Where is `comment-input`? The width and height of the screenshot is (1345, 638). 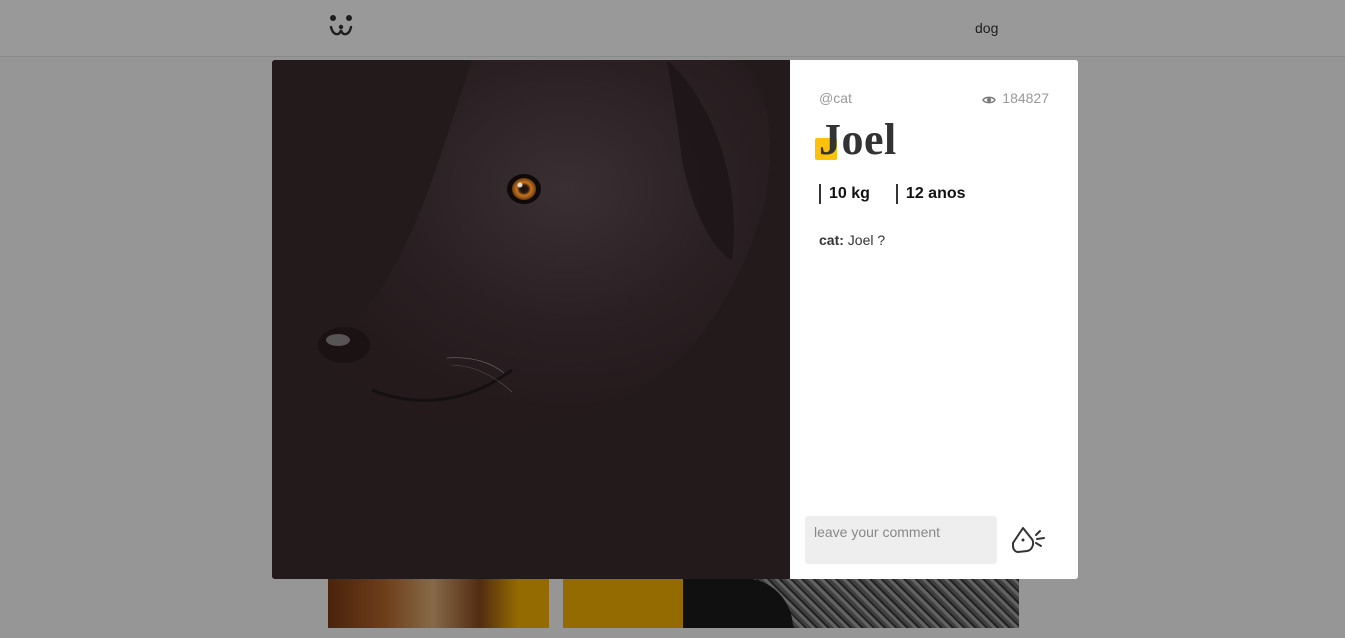 comment-input is located at coordinates (901, 540).